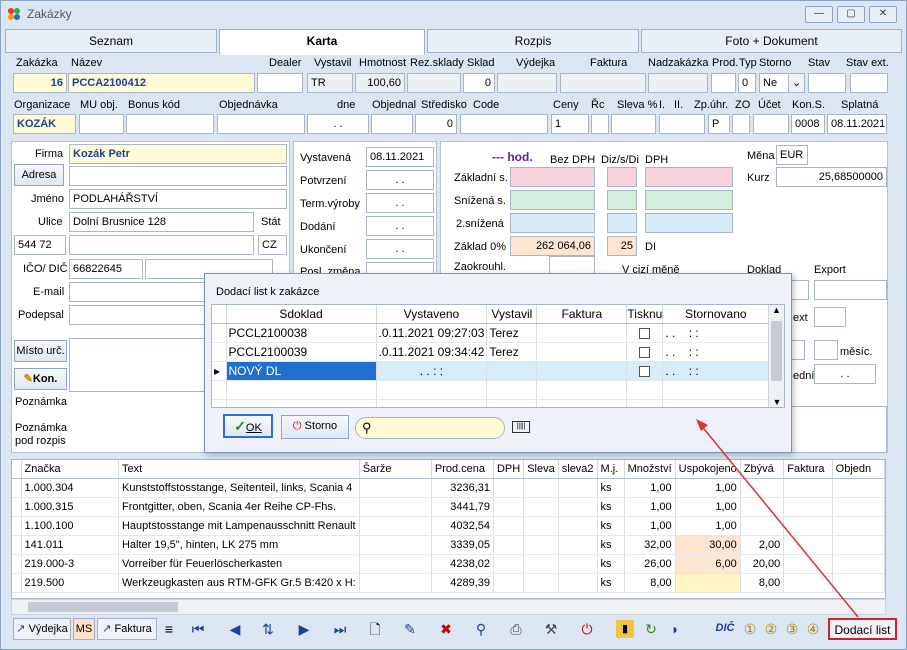 The width and height of the screenshot is (907, 650). What do you see at coordinates (762, 583) in the screenshot?
I see `cell-zbyva: 8,00` at bounding box center [762, 583].